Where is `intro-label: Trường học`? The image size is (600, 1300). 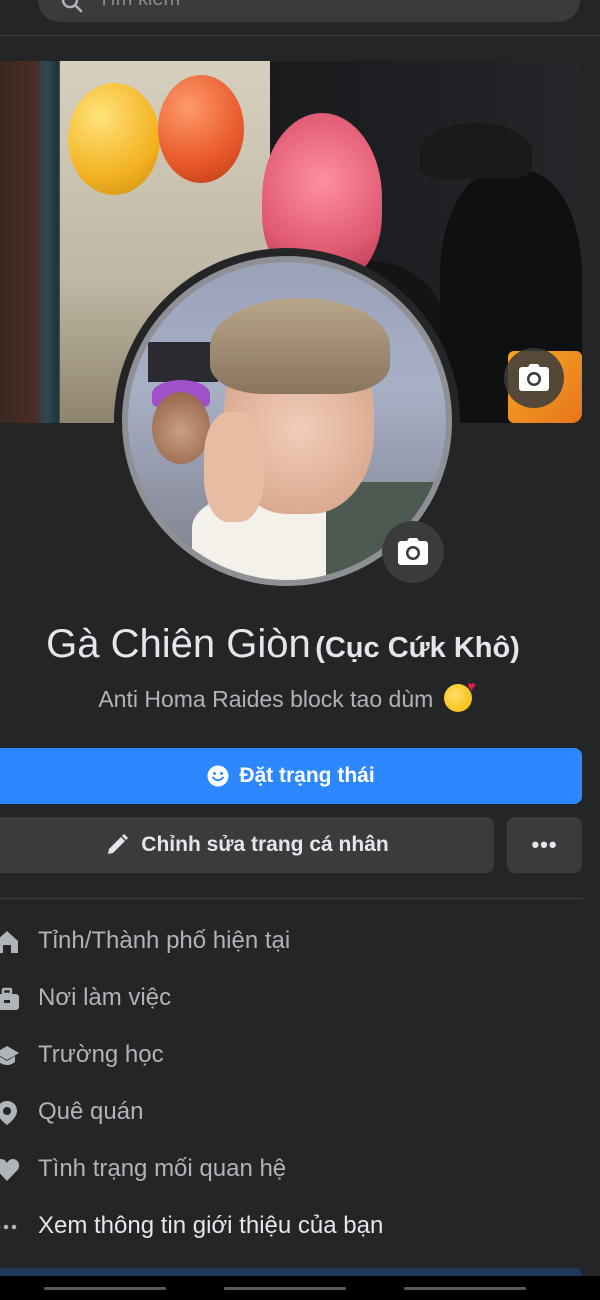
intro-label: Trường học is located at coordinates (101, 1054).